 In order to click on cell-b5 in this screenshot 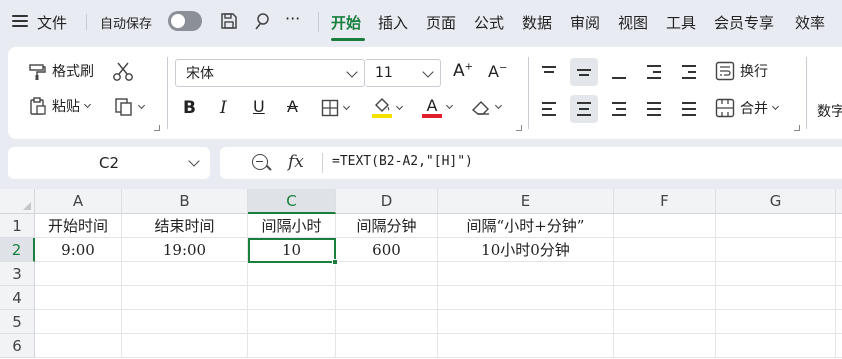, I will do `click(185, 322)`.